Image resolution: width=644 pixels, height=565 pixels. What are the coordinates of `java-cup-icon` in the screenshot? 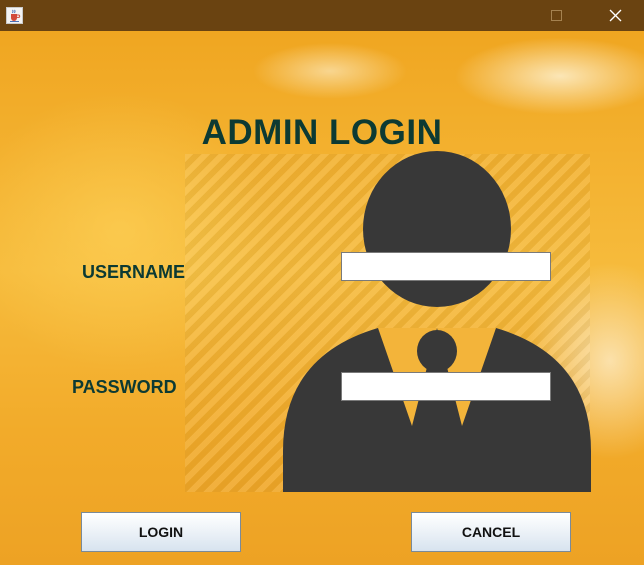 It's located at (14, 15).